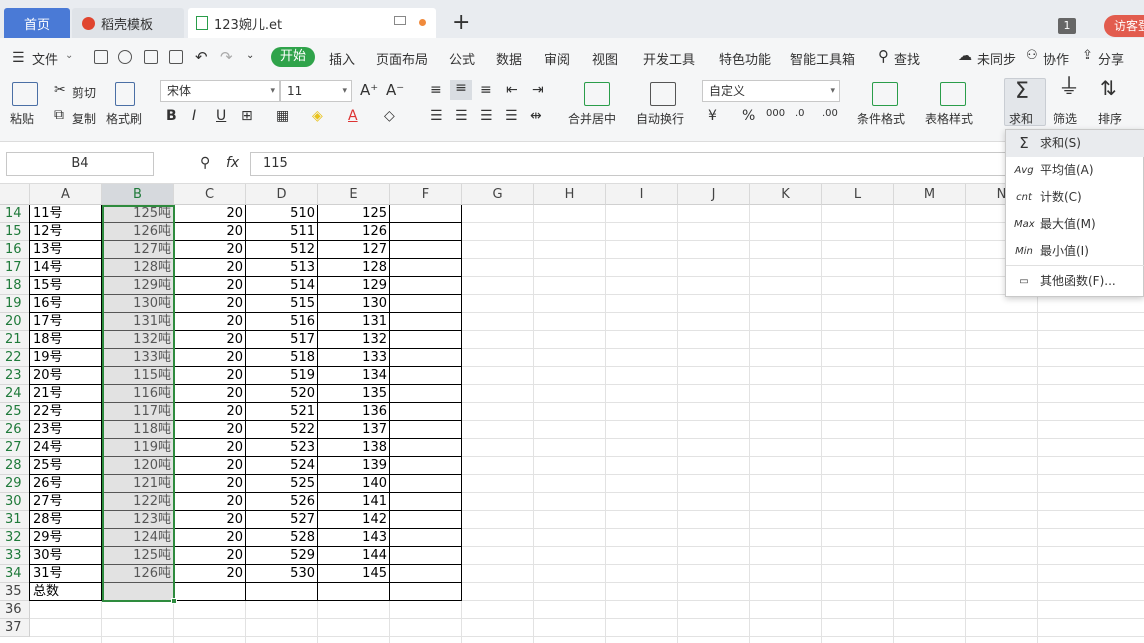 The height and width of the screenshot is (643, 1144). What do you see at coordinates (15, 538) in the screenshot?
I see `row-header: 32` at bounding box center [15, 538].